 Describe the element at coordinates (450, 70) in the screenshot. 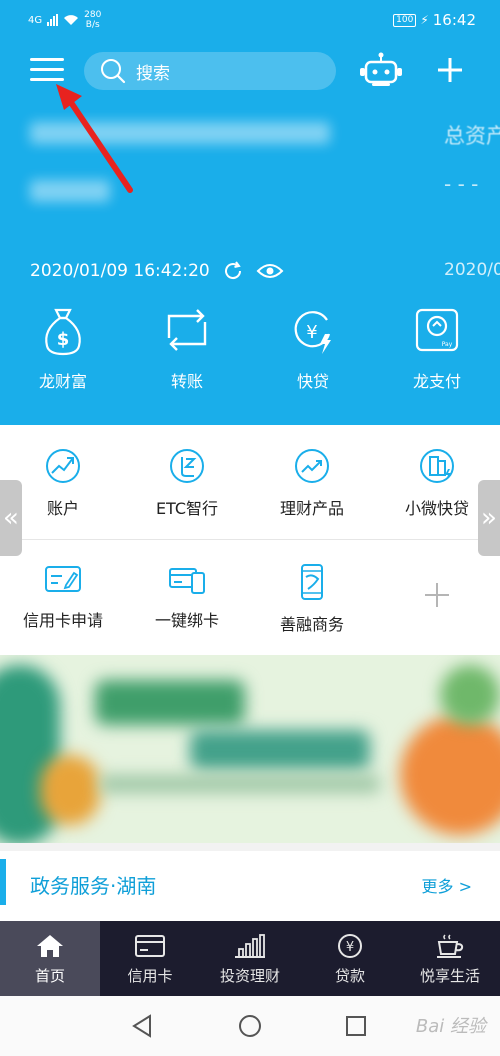

I see `add-icon` at that location.